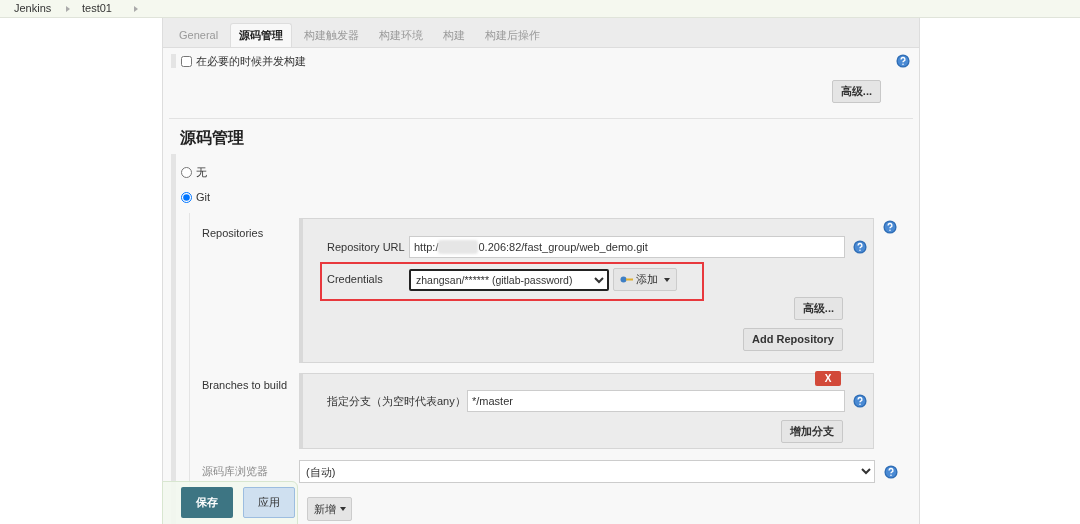 The image size is (1080, 524). I want to click on browser-select: (自动), so click(587, 471).